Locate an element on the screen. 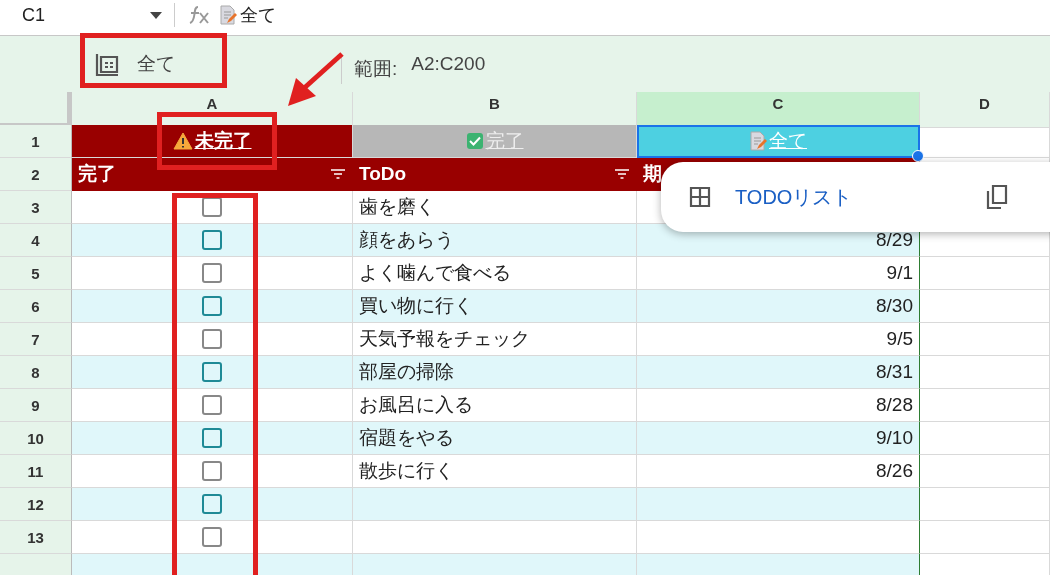 The width and height of the screenshot is (1050, 575). due-date: 9/10 is located at coordinates (894, 438).